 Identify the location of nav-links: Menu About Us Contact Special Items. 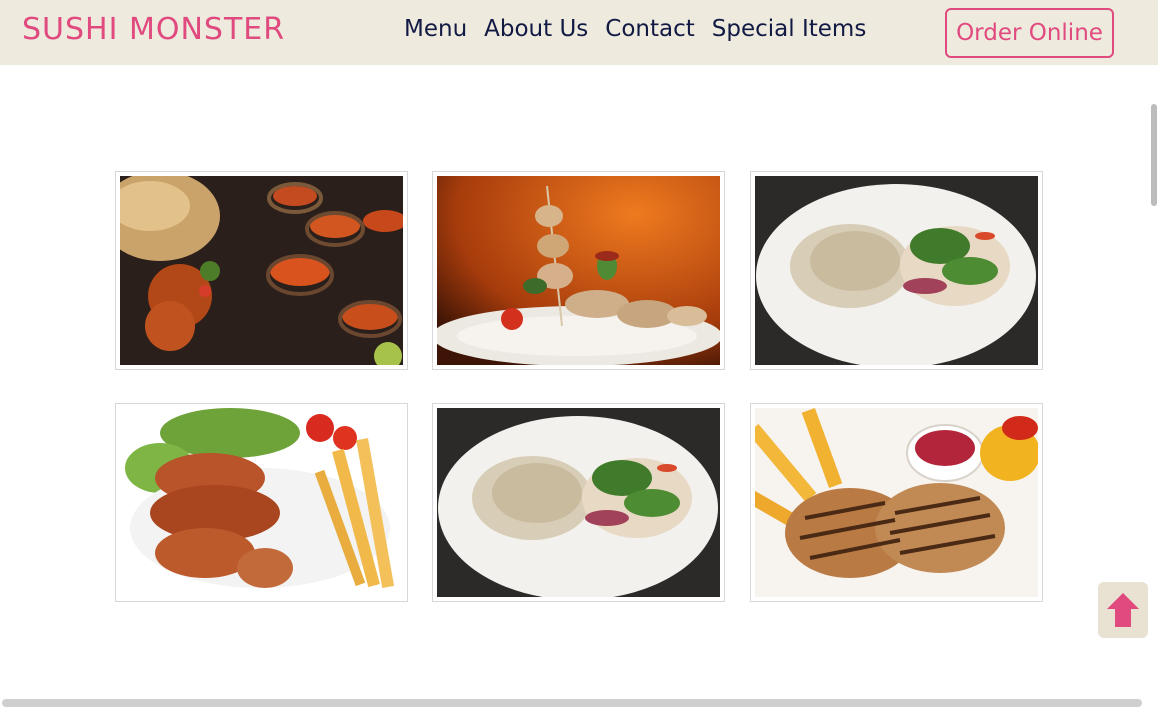
(635, 29).